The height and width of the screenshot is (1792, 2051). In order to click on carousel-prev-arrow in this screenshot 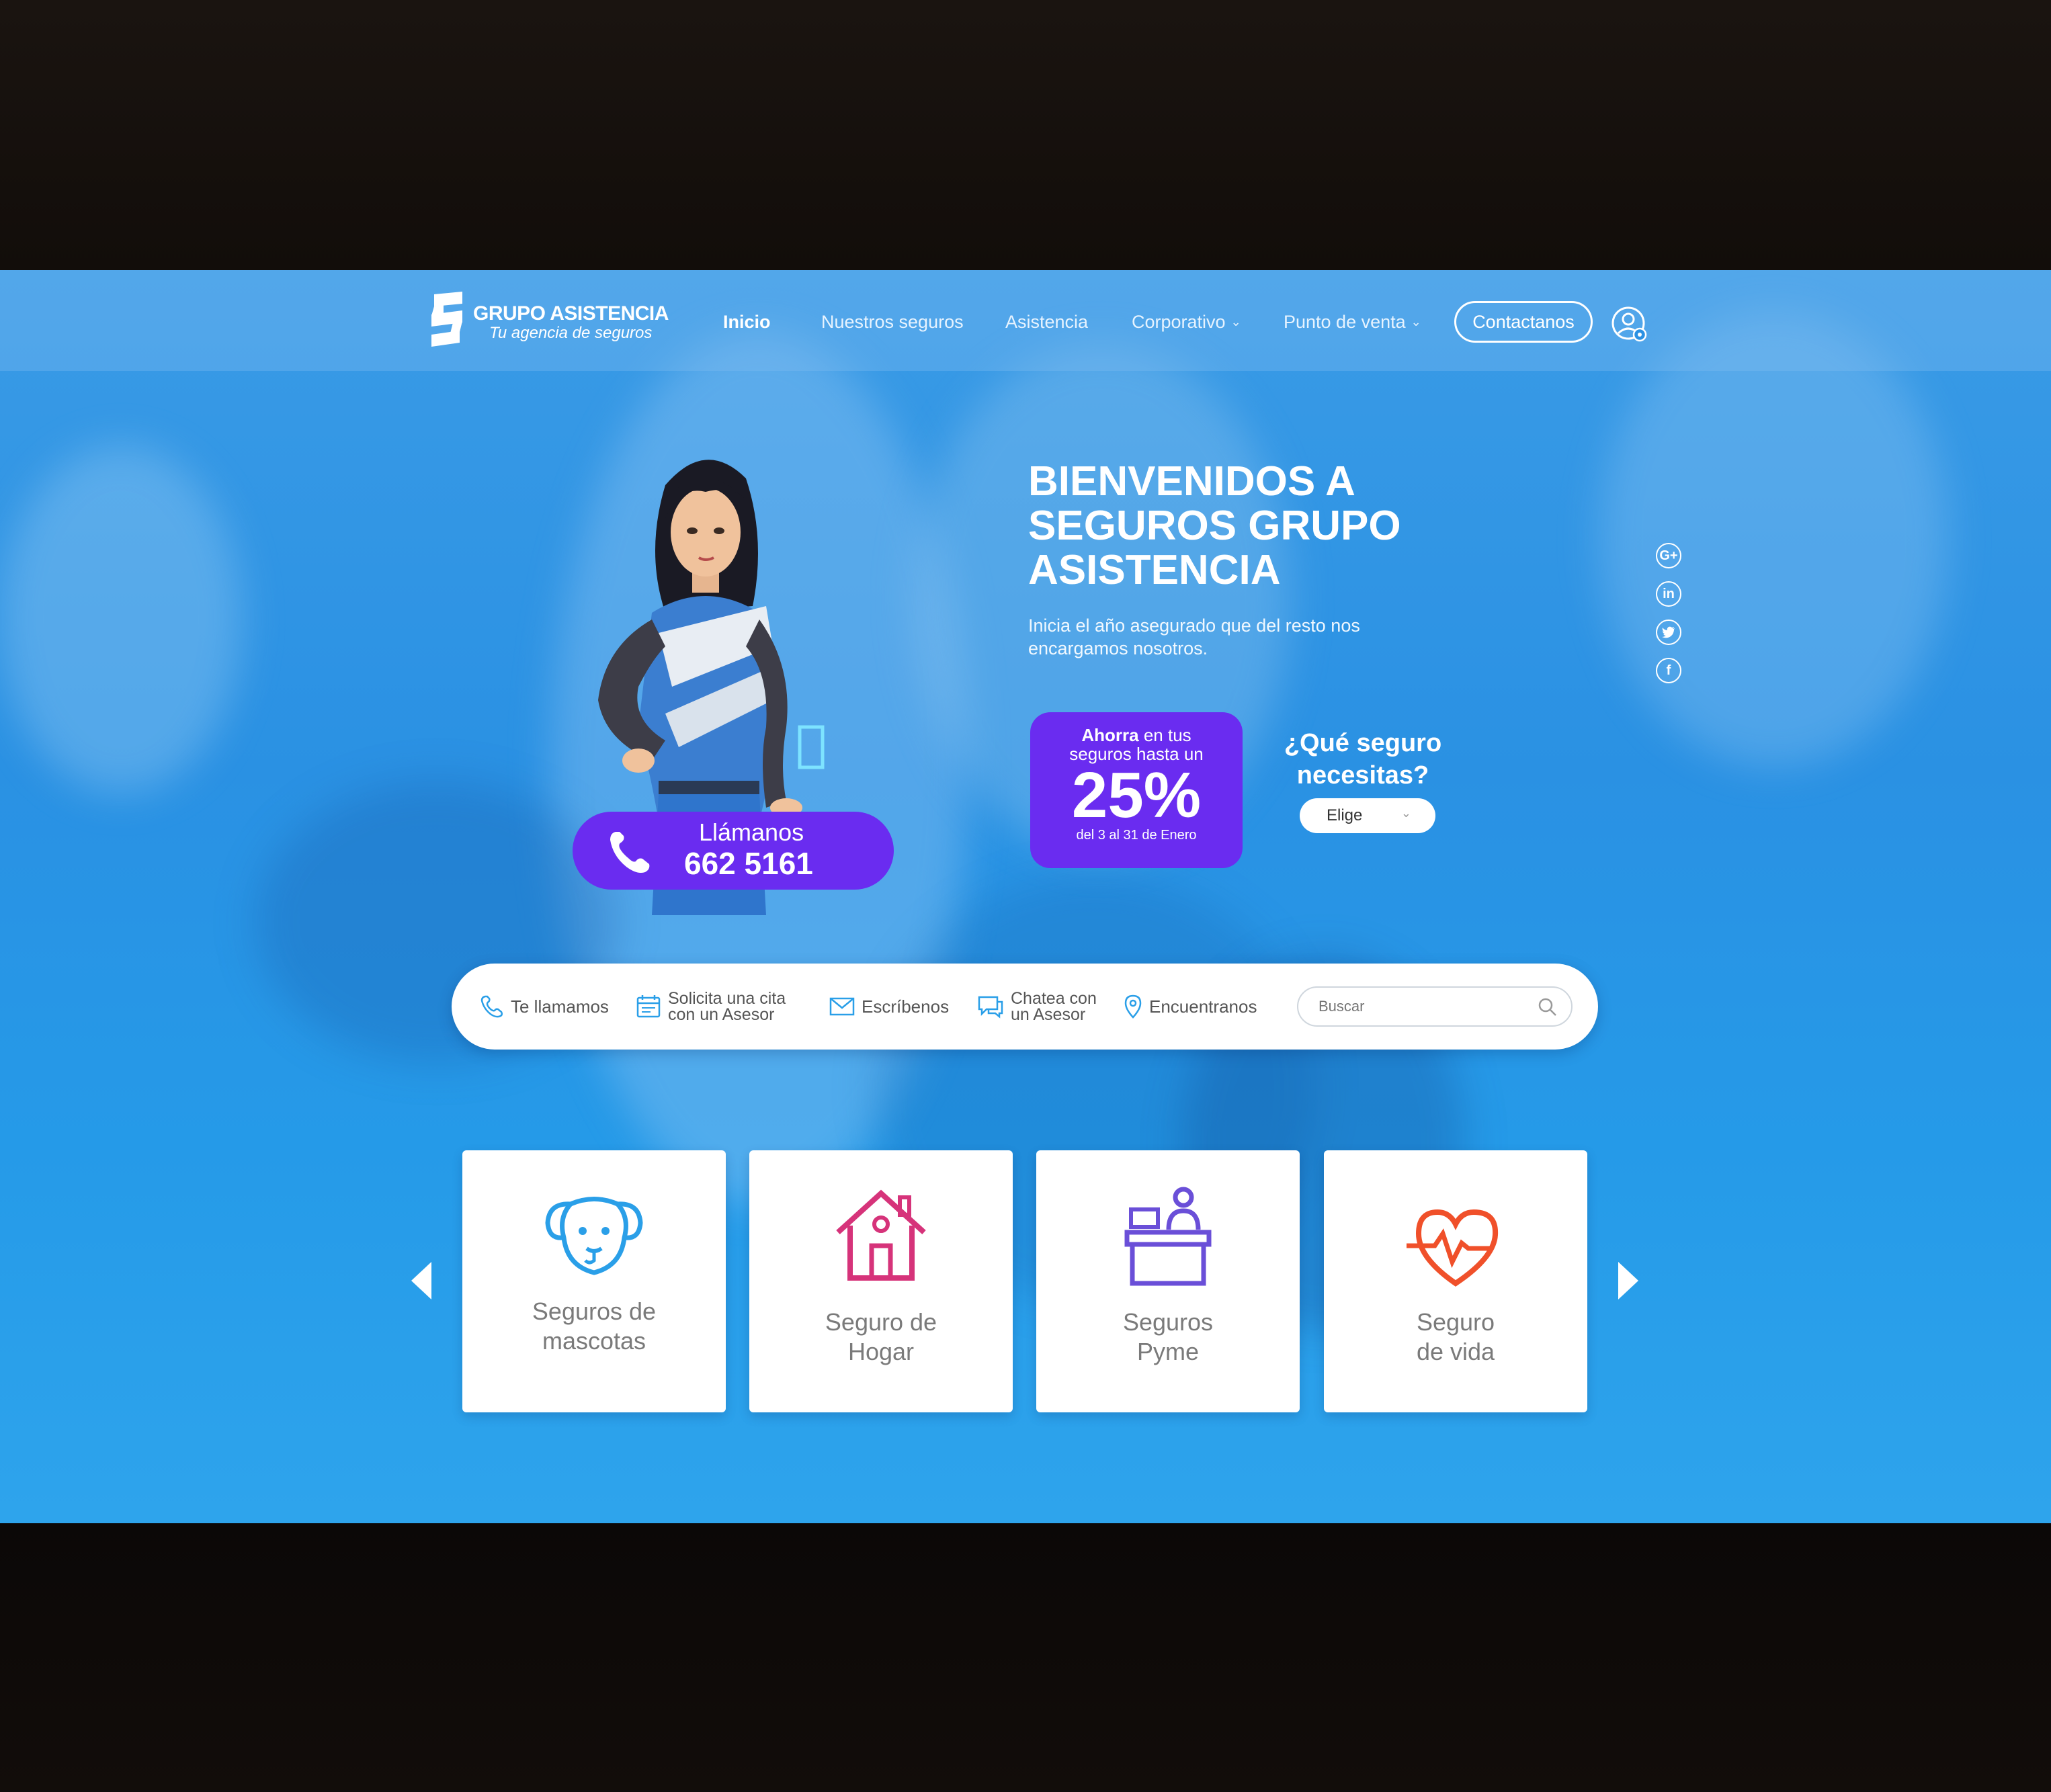, I will do `click(421, 1280)`.